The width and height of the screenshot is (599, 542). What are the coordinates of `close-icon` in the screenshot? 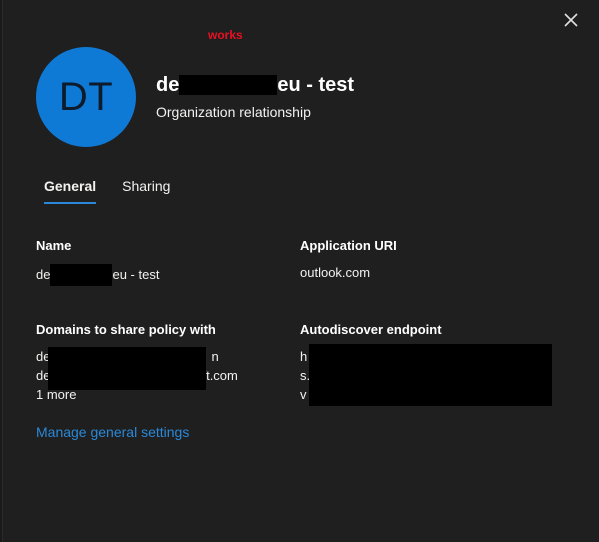 It's located at (571, 20).